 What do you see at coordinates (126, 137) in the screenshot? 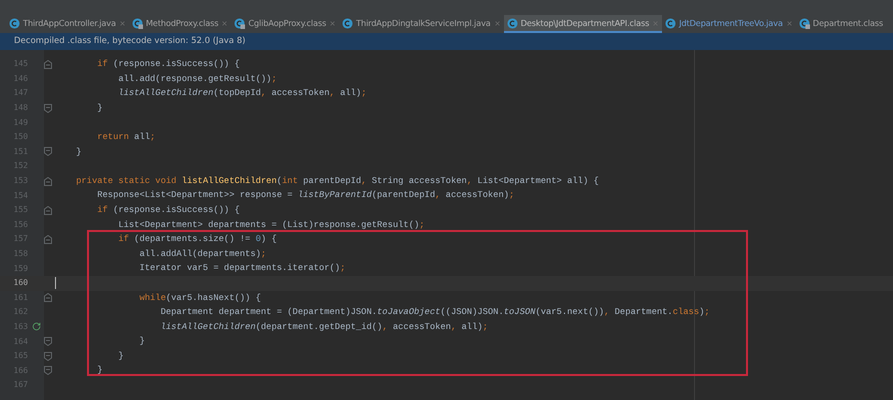
I see `code-line: return all;` at bounding box center [126, 137].